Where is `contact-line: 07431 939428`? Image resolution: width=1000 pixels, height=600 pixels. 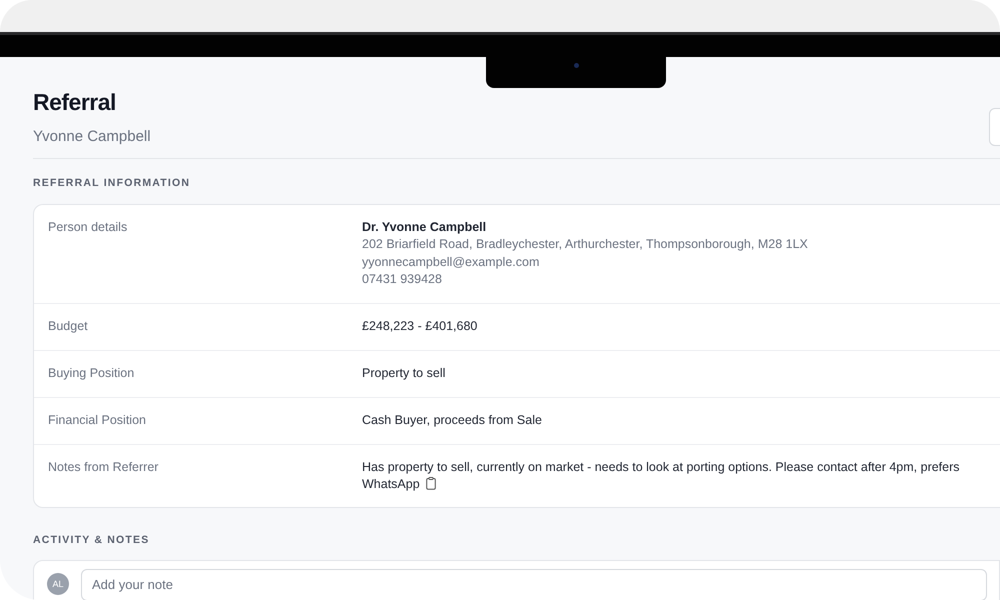
contact-line: 07431 939428 is located at coordinates (402, 279).